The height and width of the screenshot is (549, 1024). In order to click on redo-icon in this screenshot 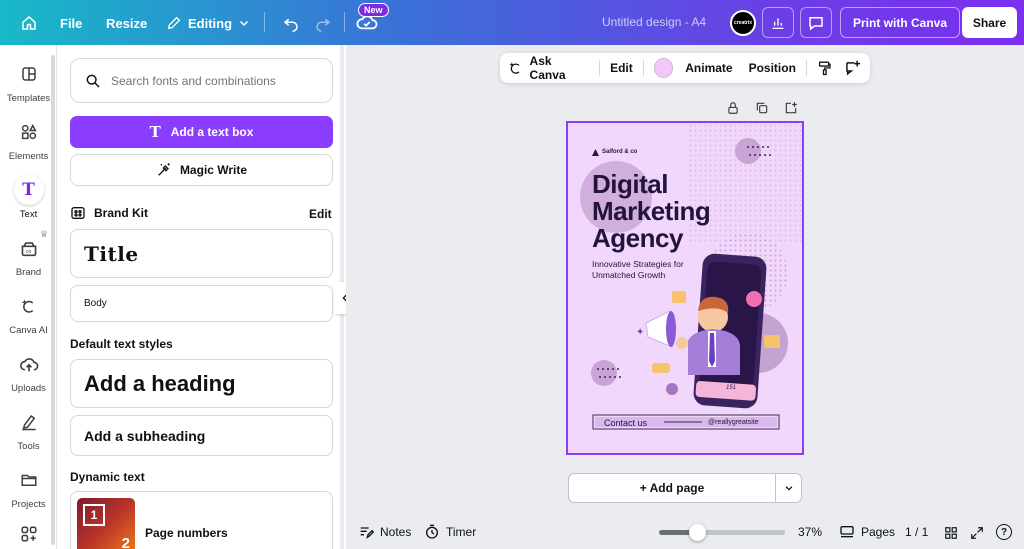, I will do `click(323, 25)`.